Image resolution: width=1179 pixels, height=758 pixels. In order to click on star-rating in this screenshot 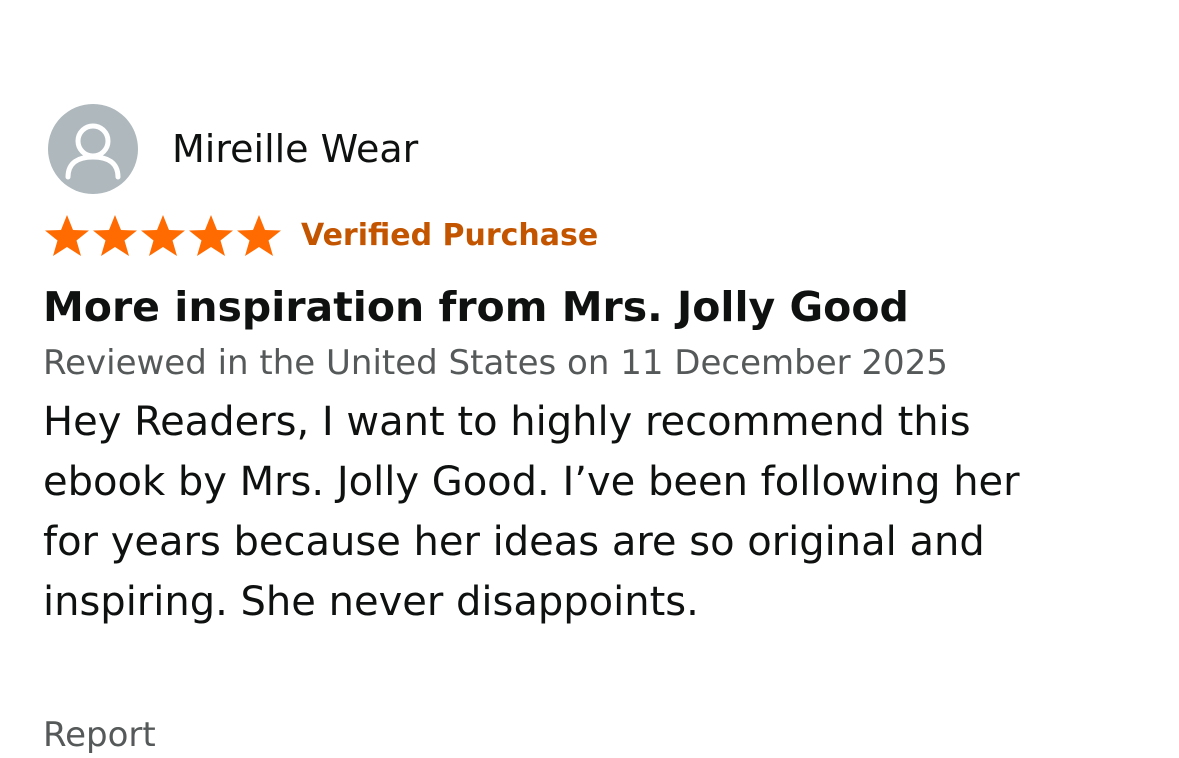, I will do `click(163, 236)`.